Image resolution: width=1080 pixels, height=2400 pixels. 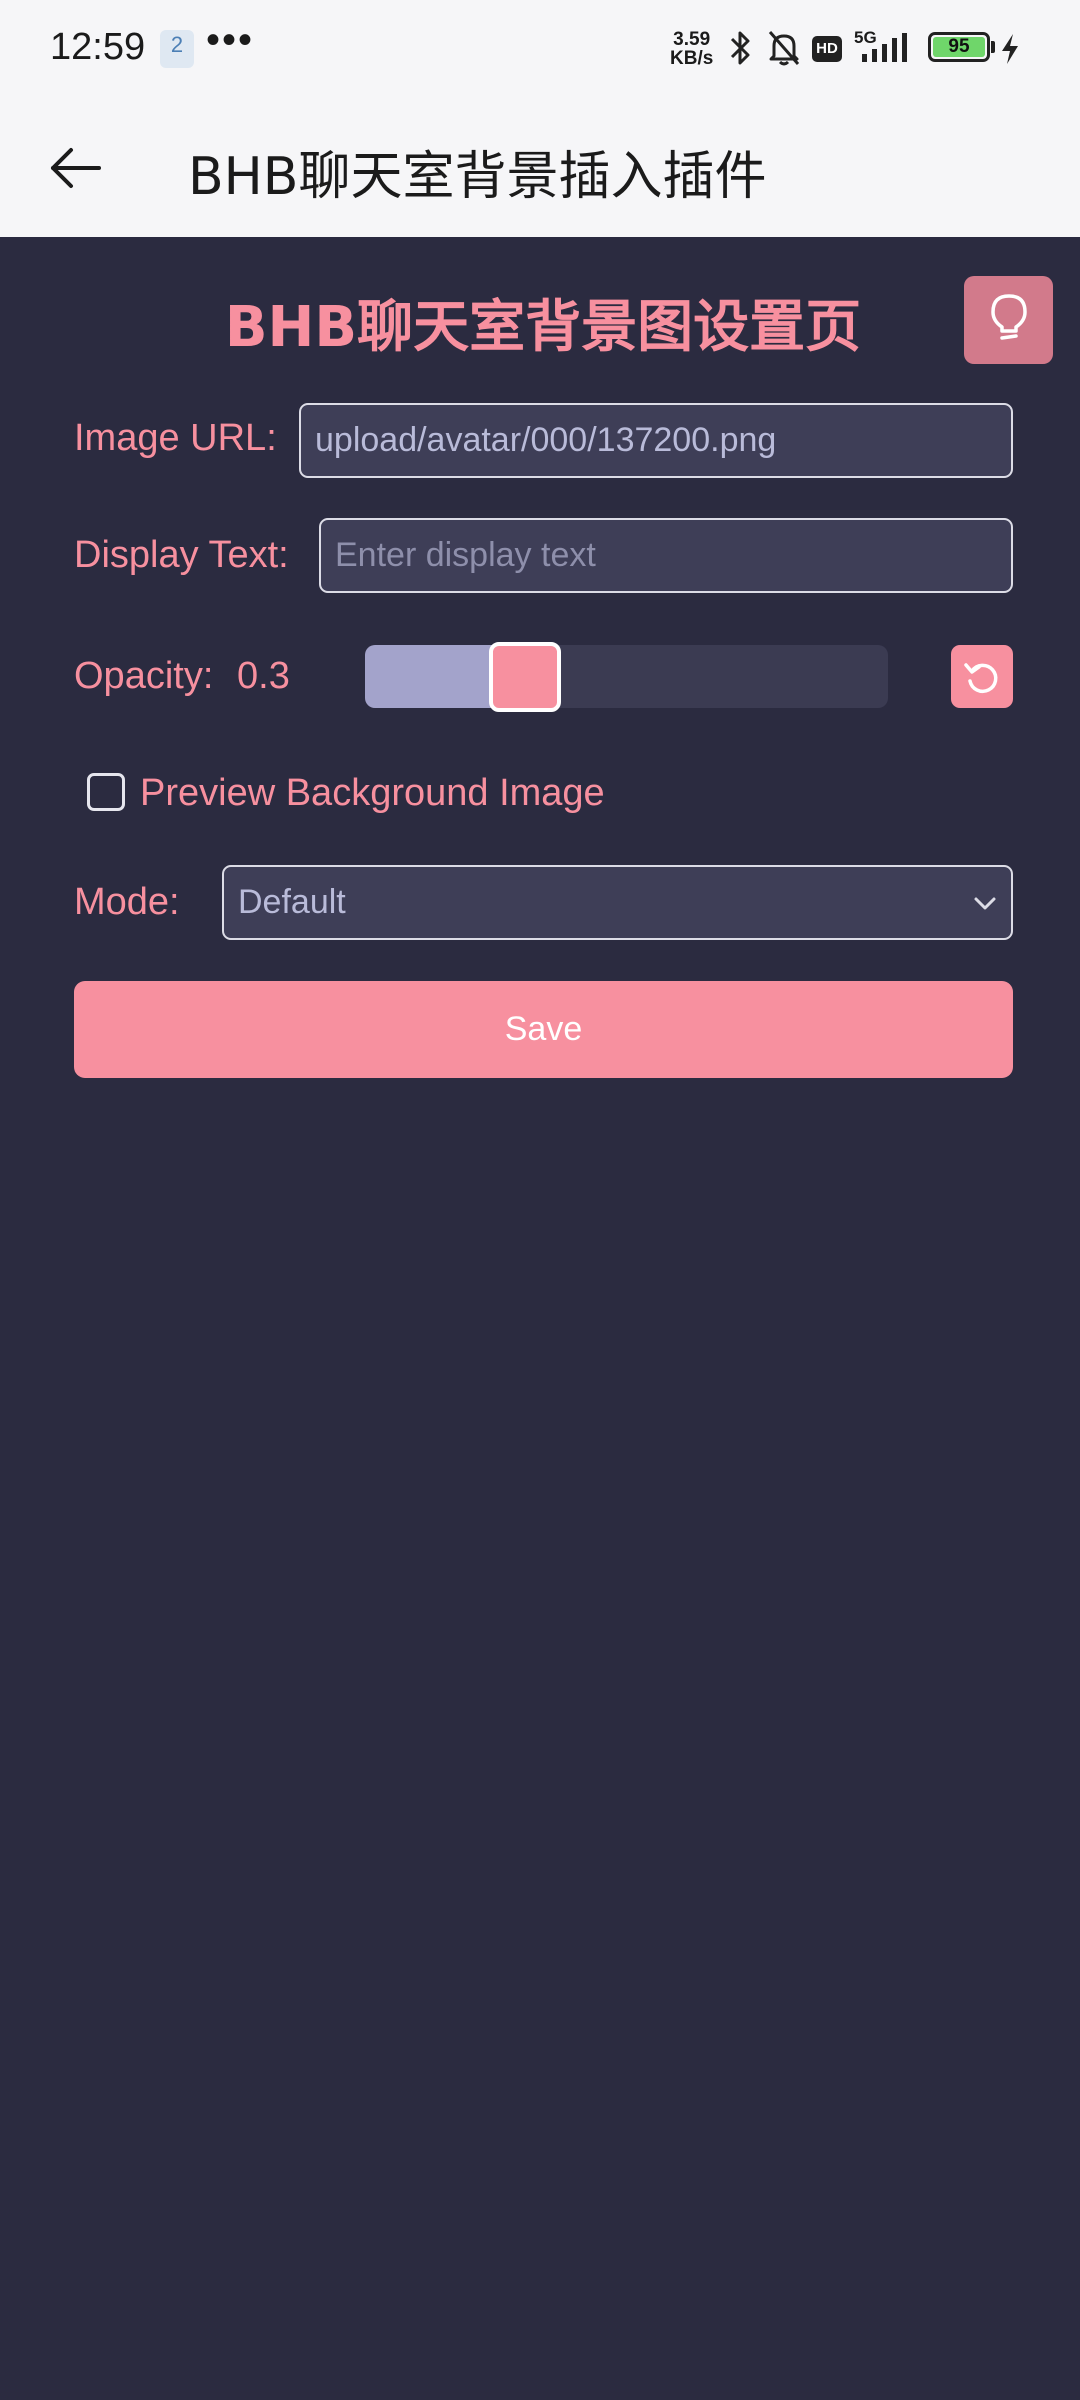 I want to click on opacity-value: 0.3, so click(x=263, y=676).